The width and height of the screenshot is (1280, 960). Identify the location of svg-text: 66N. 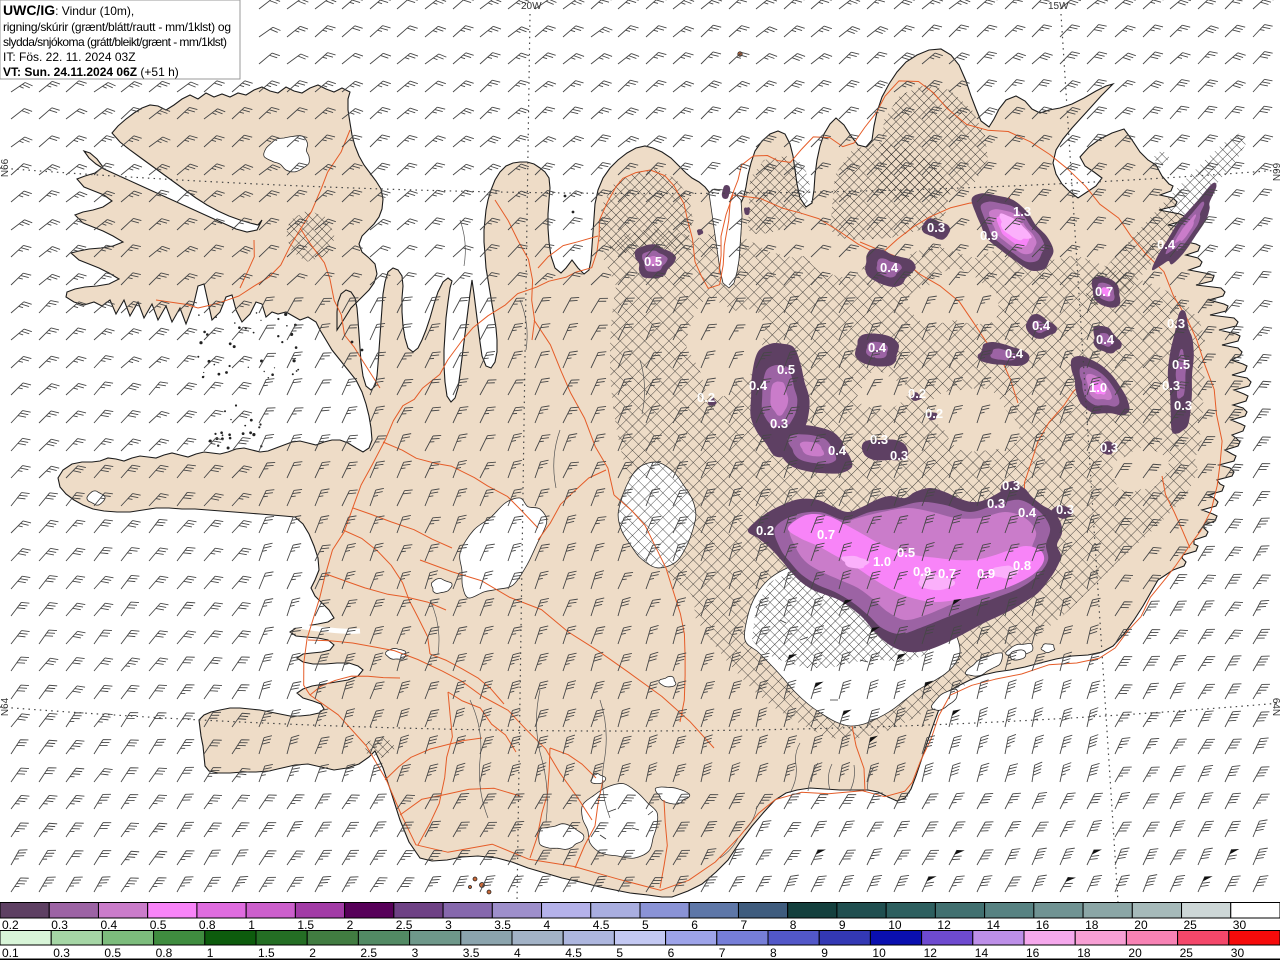
(1275, 172).